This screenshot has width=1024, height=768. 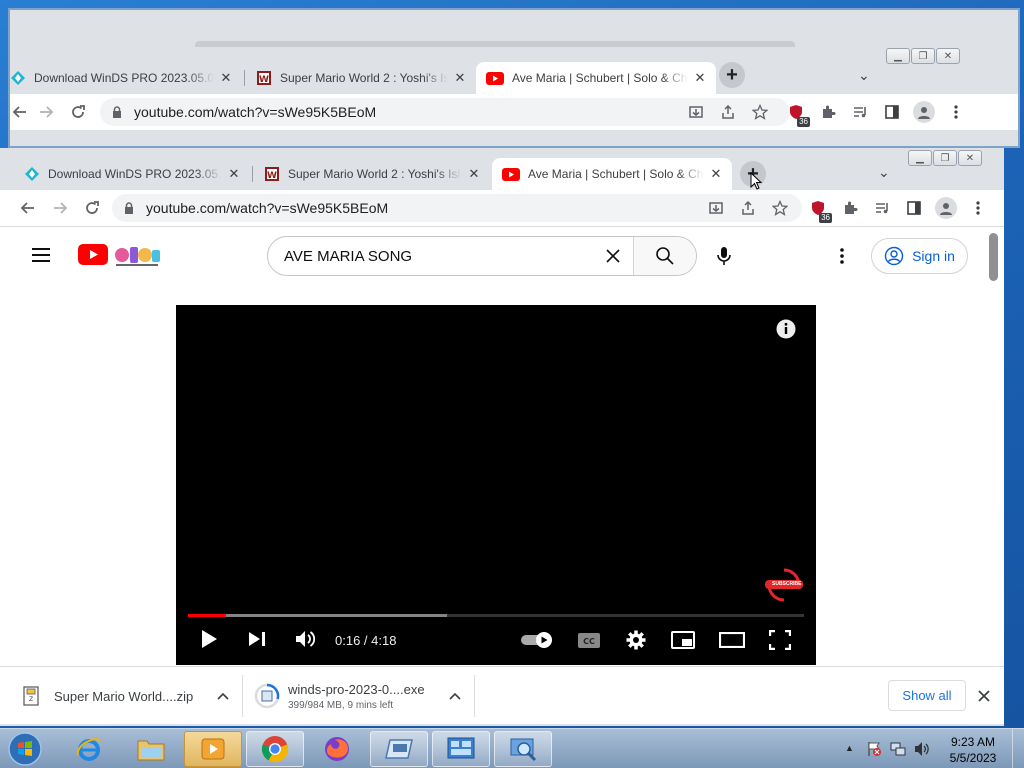 What do you see at coordinates (973, 750) in the screenshot?
I see `taskbar-clock: 9:23 AM 5/5/2023` at bounding box center [973, 750].